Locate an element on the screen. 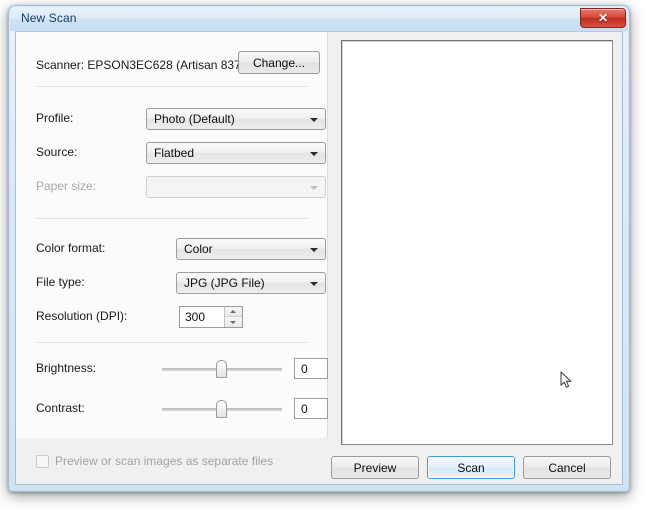 The image size is (650, 513). scanner-label: Scanner: EPSON3EC628 (Artisan 837) is located at coordinates (140, 65).